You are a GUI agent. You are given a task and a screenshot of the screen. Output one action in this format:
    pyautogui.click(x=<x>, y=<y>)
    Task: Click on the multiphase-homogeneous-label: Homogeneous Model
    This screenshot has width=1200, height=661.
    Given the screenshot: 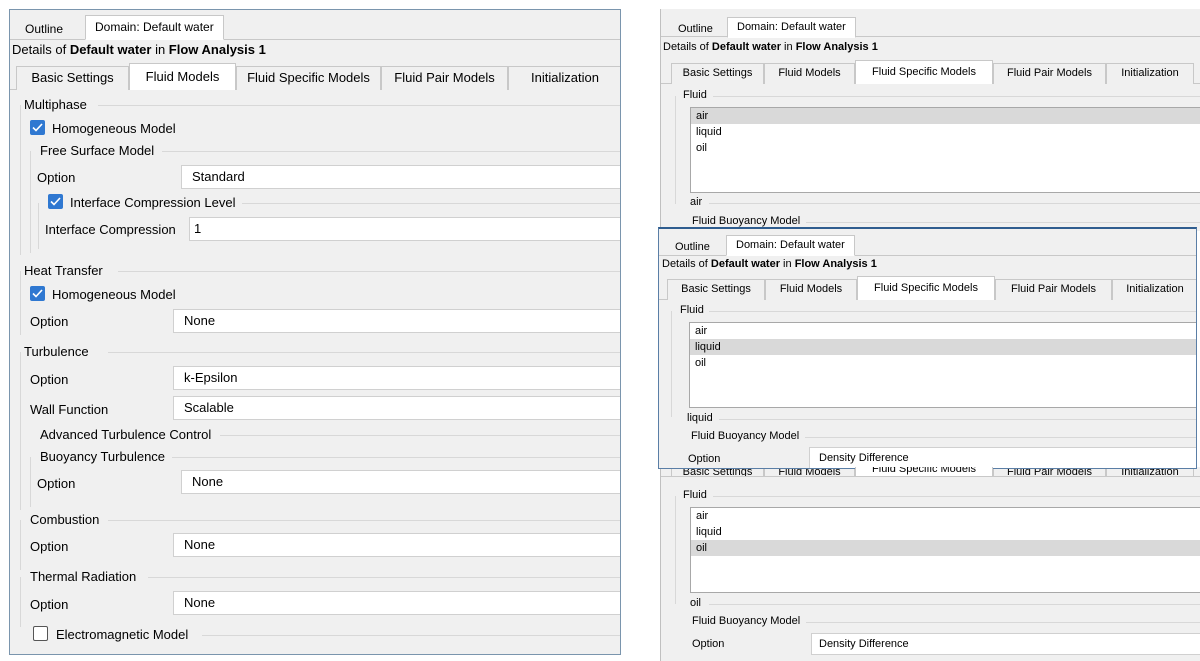 What is the action you would take?
    pyautogui.click(x=114, y=128)
    